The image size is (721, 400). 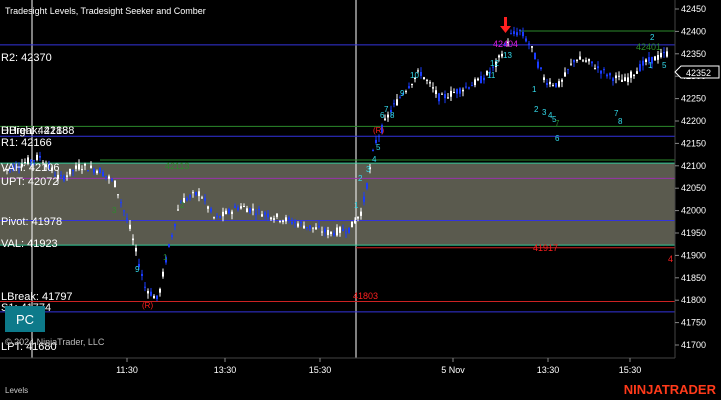 I want to click on price-tick-label: 41750, so click(x=693, y=323).